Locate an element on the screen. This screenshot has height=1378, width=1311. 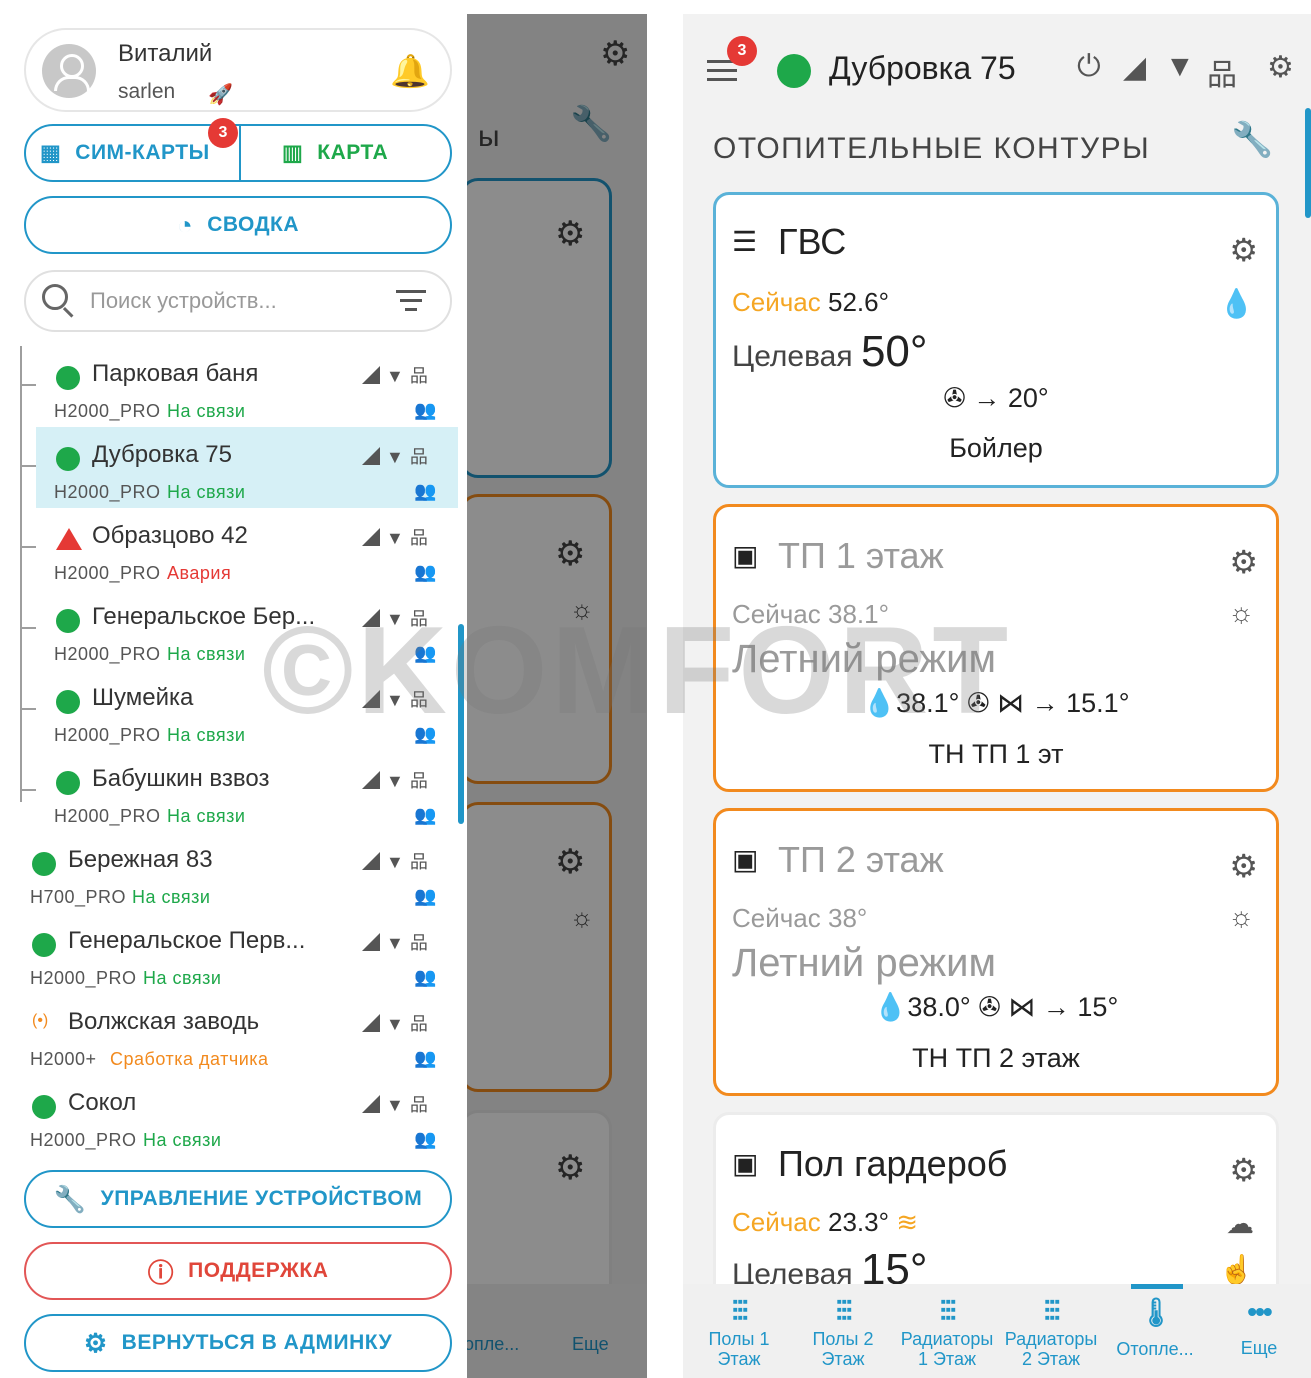
mode-label: Летний режим is located at coordinates (864, 963).